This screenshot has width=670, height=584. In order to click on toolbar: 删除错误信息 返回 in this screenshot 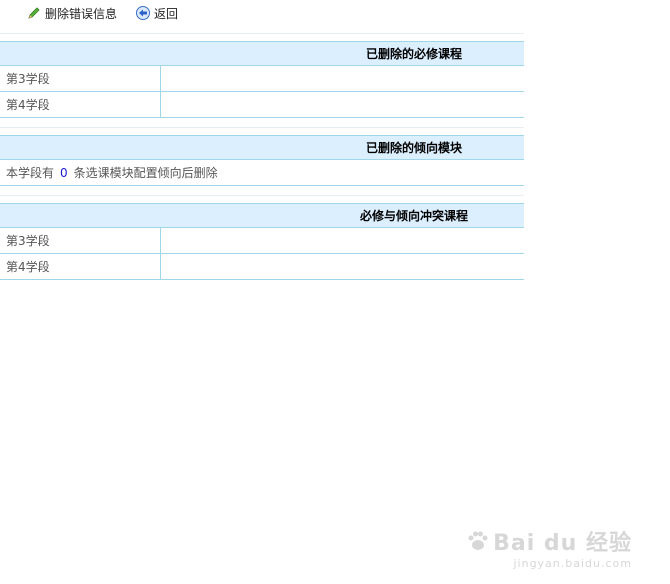, I will do `click(262, 13)`.